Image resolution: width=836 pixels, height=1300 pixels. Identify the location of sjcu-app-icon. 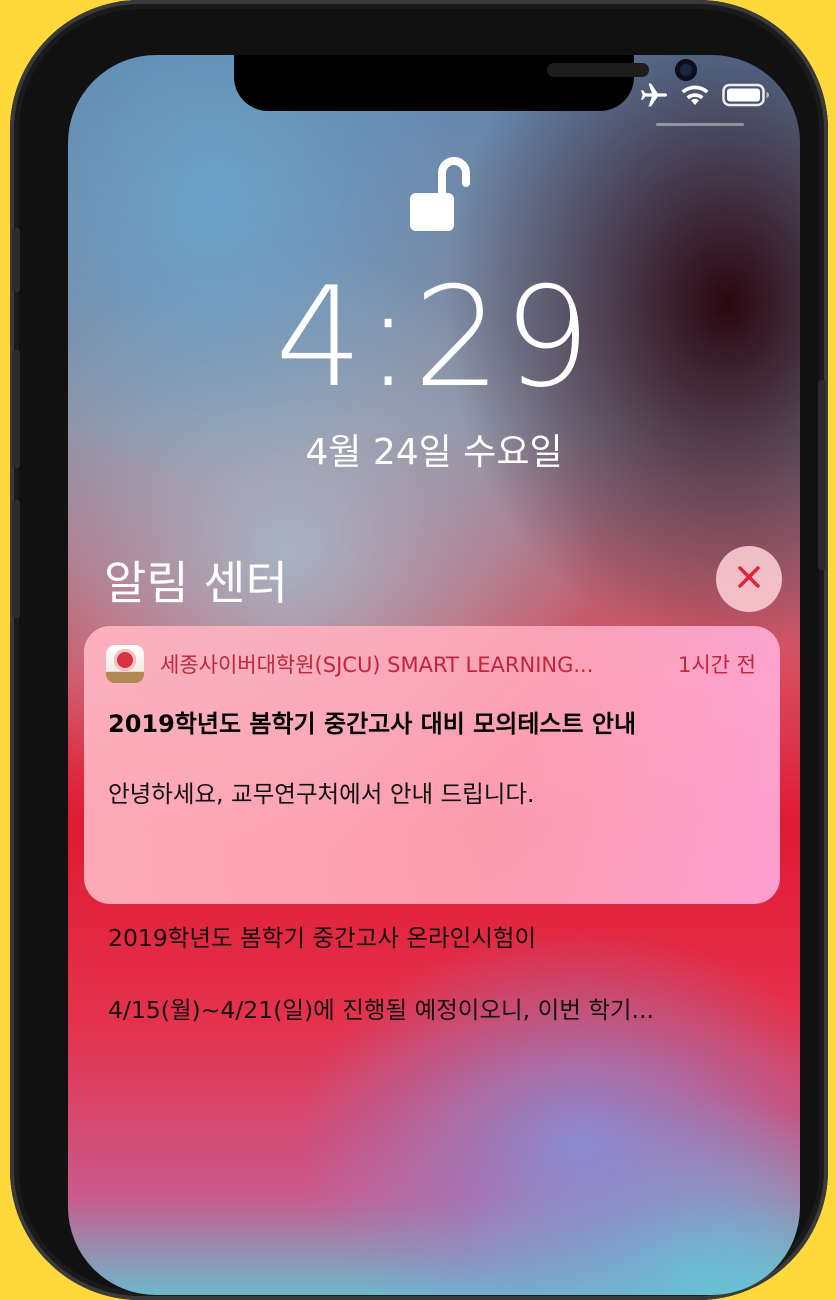
(125, 664).